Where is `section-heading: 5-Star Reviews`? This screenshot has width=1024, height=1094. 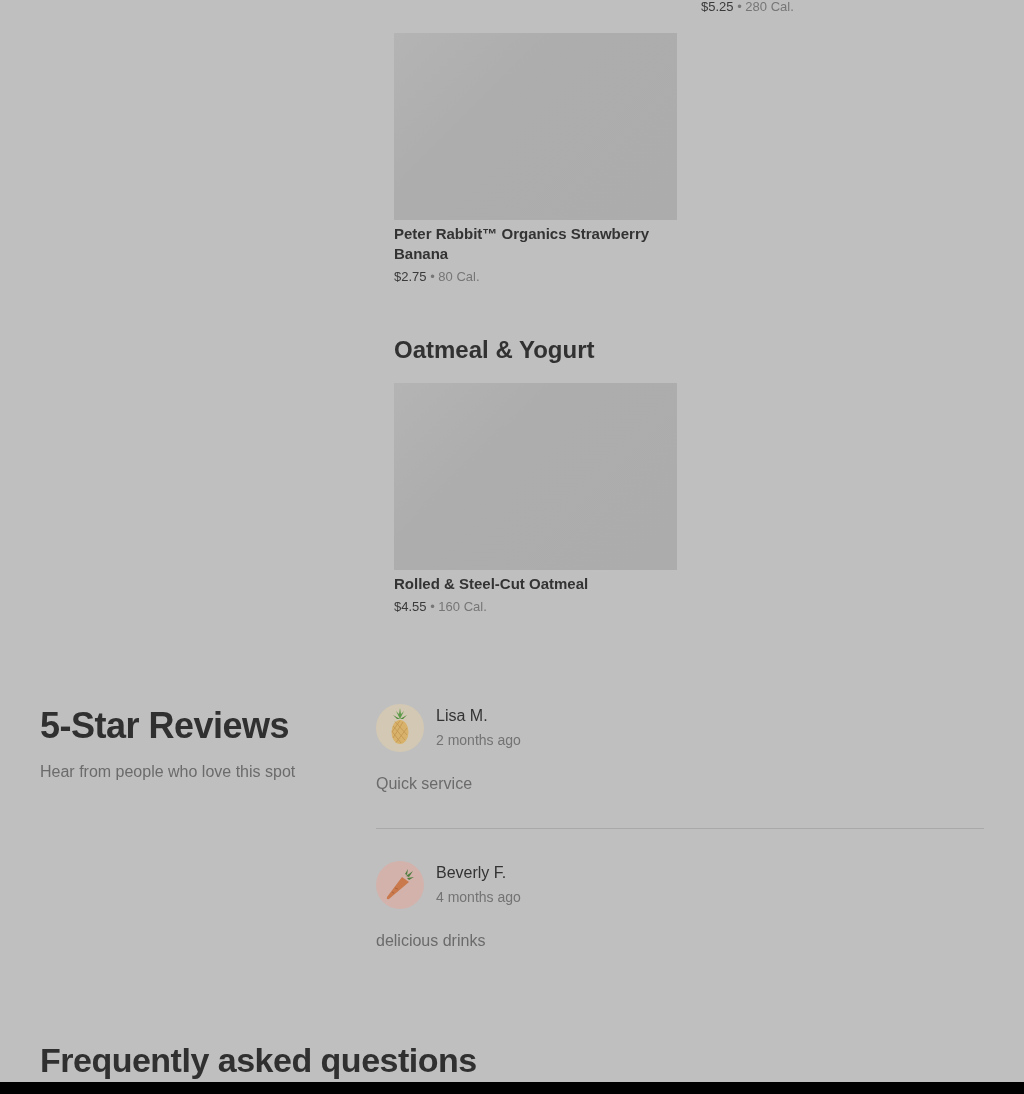 section-heading: 5-Star Reviews is located at coordinates (165, 726).